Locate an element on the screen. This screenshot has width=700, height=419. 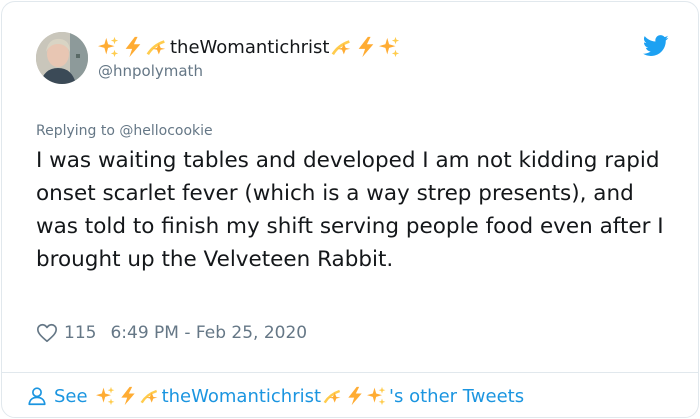
heart-icon is located at coordinates (47, 333).